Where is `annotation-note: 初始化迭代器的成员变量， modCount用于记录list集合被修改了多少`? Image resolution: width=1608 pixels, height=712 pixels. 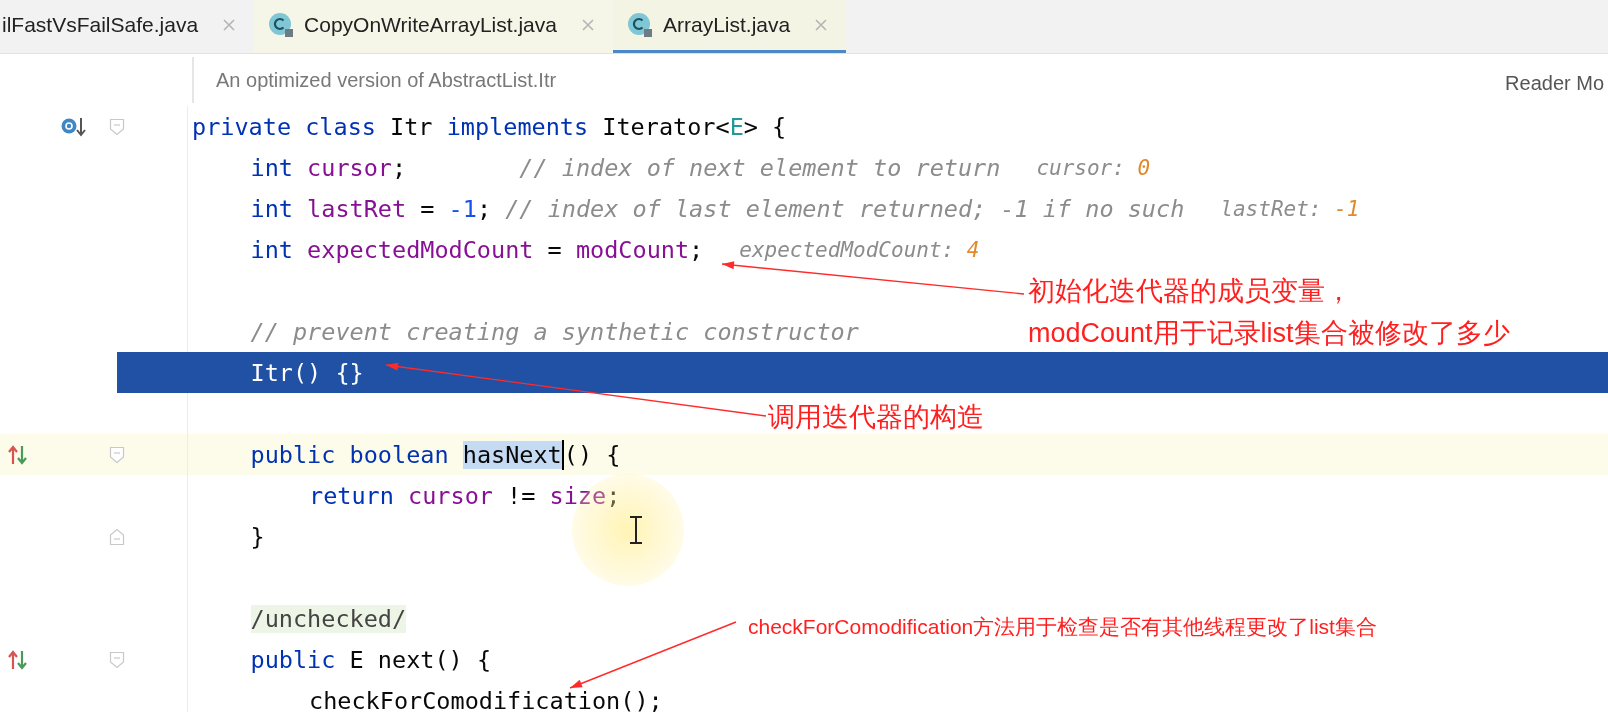 annotation-note: 初始化迭代器的成员变量， modCount用于记录list集合被修改了多少 is located at coordinates (1269, 312).